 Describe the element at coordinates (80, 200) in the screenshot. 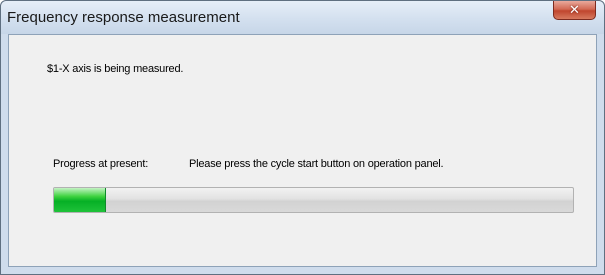

I see `progress-bar-fill` at that location.